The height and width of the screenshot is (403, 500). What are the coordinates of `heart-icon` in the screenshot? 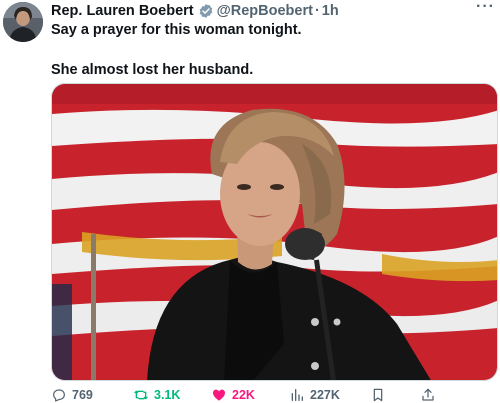 It's located at (219, 395).